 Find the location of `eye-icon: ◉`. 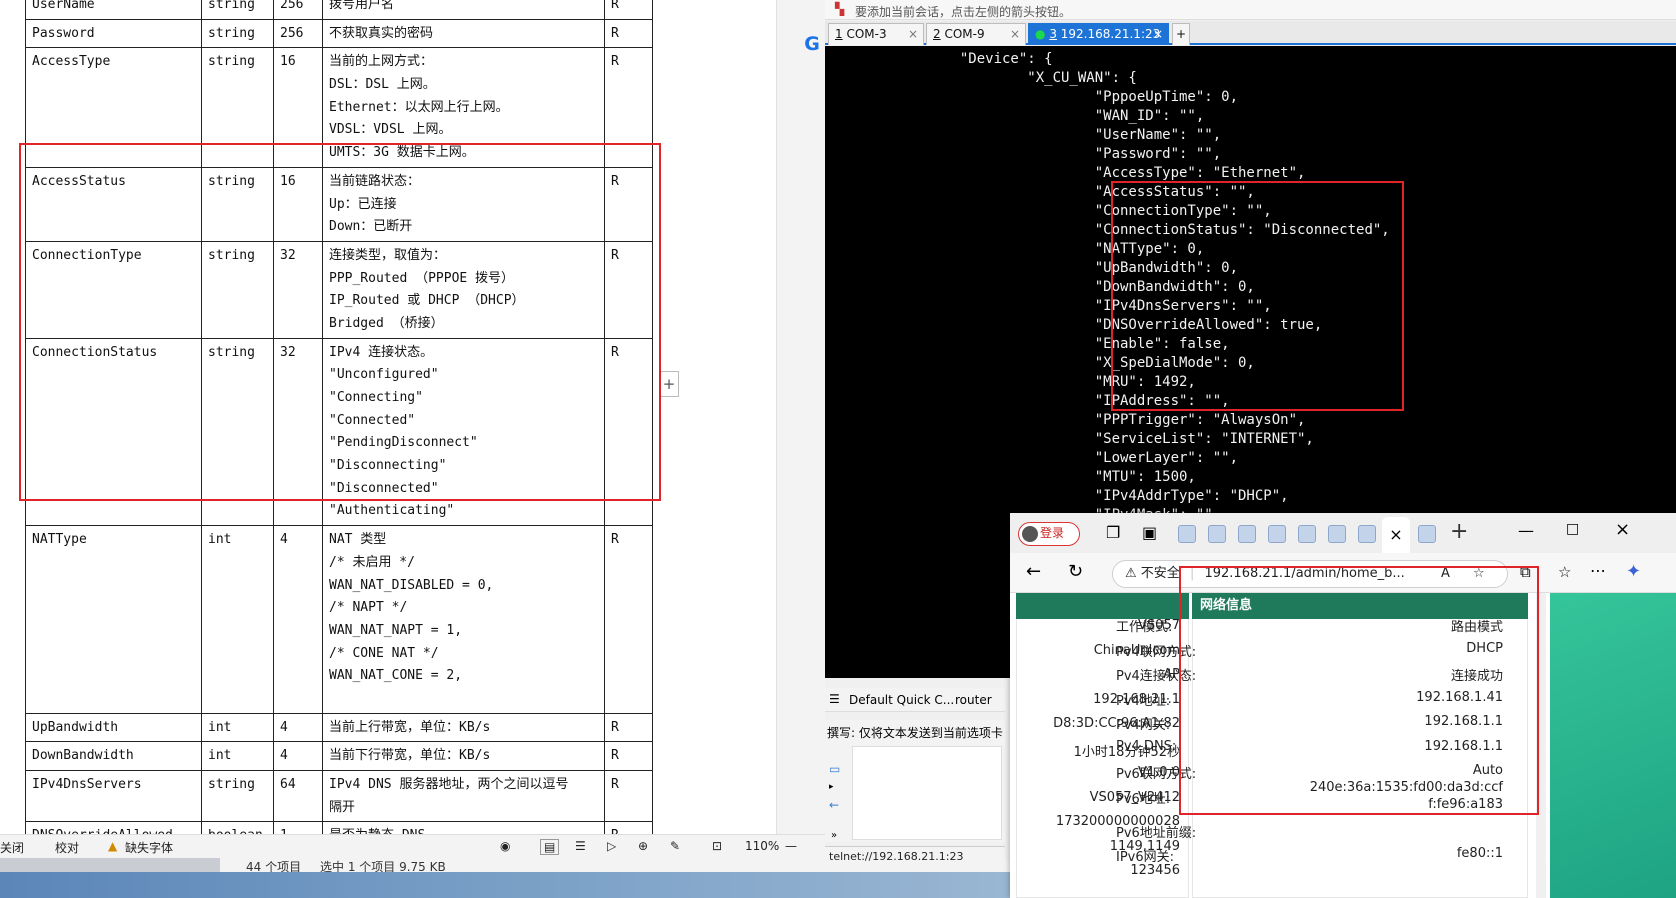

eye-icon: ◉ is located at coordinates (505, 846).